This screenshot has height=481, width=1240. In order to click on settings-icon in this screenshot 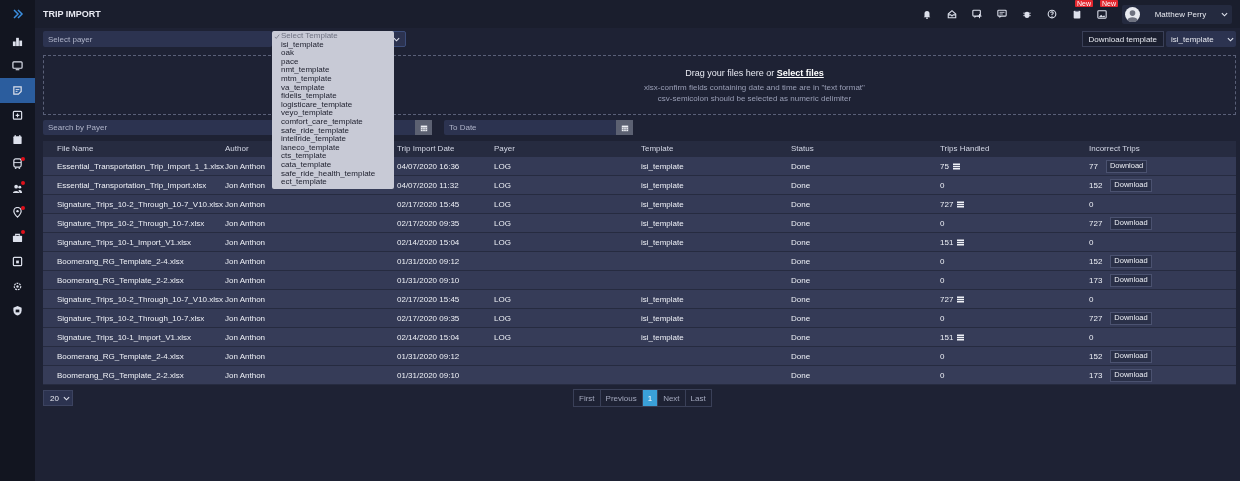, I will do `click(17, 286)`.